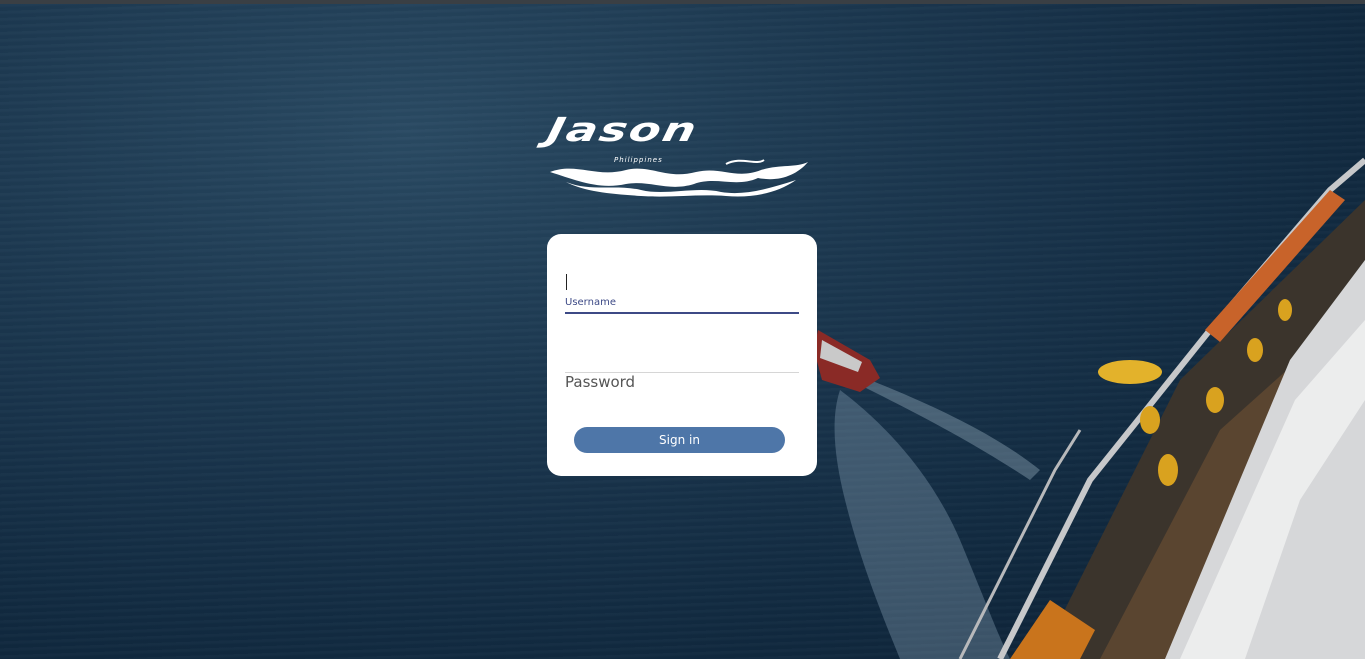  I want to click on tender-boat, so click(847, 361).